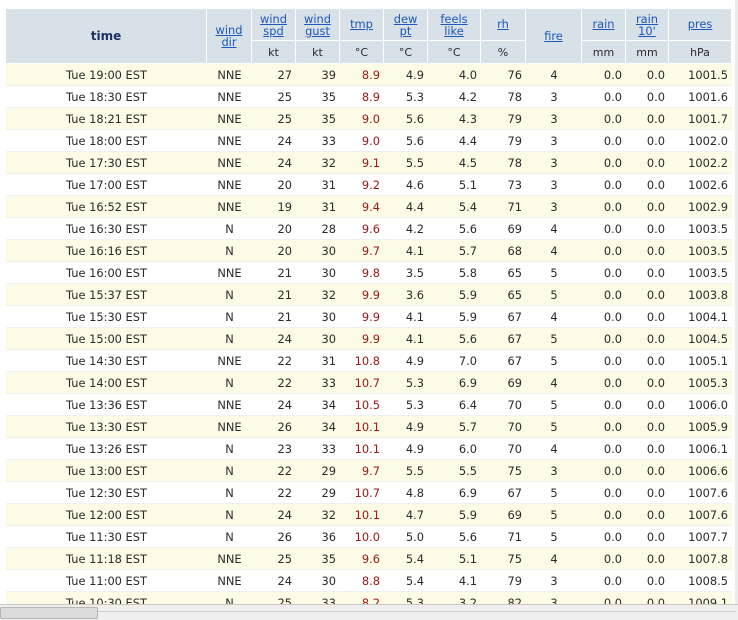 This screenshot has width=738, height=620. What do you see at coordinates (274, 427) in the screenshot?
I see `cell-wind-spd: 26` at bounding box center [274, 427].